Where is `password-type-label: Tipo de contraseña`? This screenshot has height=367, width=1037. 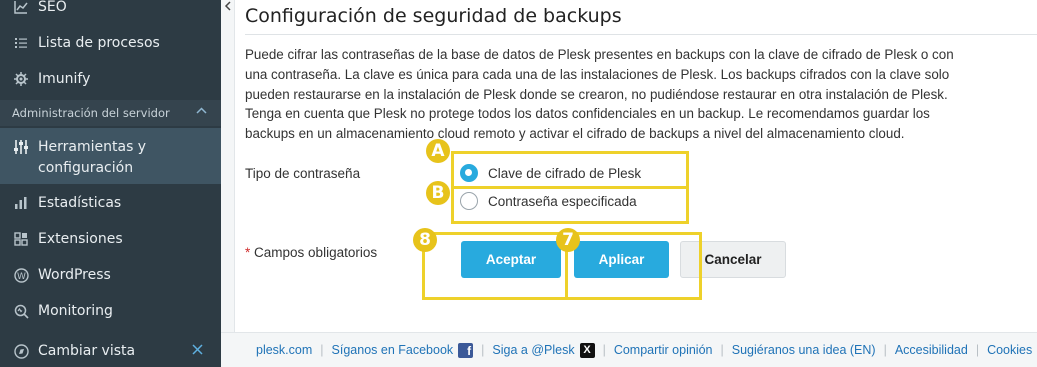
password-type-label: Tipo de contraseña is located at coordinates (303, 173).